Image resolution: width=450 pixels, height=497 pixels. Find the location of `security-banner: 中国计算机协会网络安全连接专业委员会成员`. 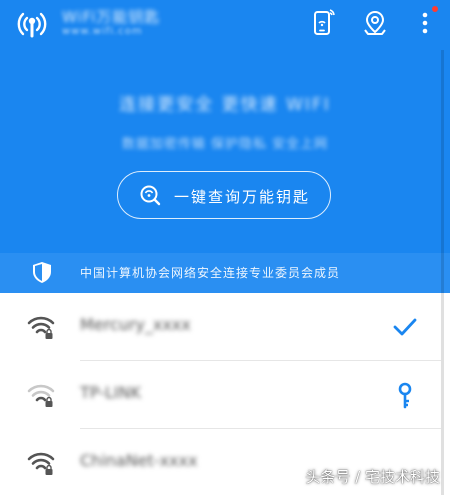

security-banner: 中国计算机协会网络安全连接专业委员会成员 is located at coordinates (225, 273).